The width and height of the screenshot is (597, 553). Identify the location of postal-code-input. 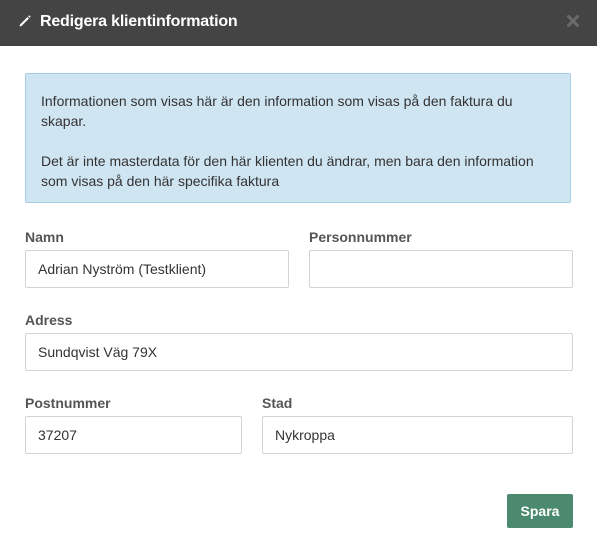
(133, 435).